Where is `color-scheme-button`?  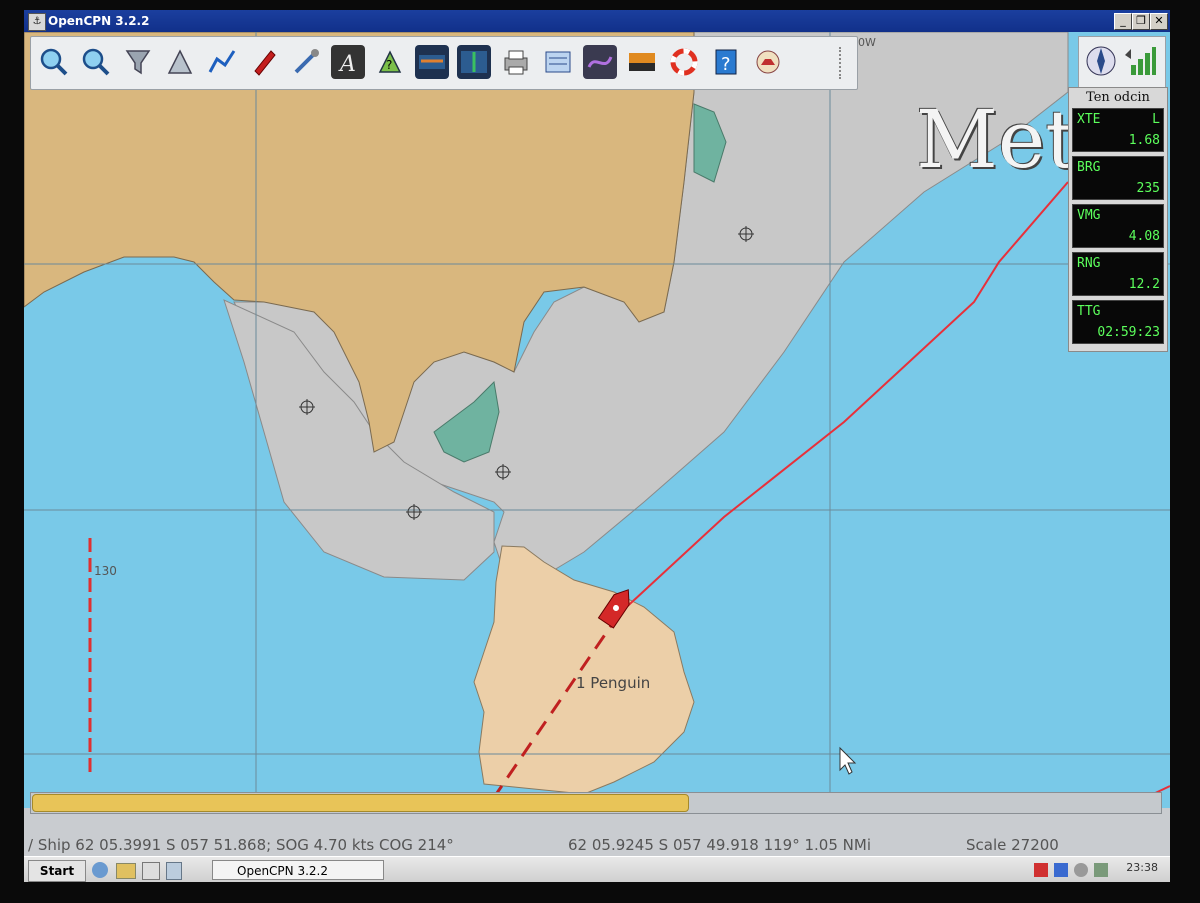 color-scheme-button is located at coordinates (642, 62).